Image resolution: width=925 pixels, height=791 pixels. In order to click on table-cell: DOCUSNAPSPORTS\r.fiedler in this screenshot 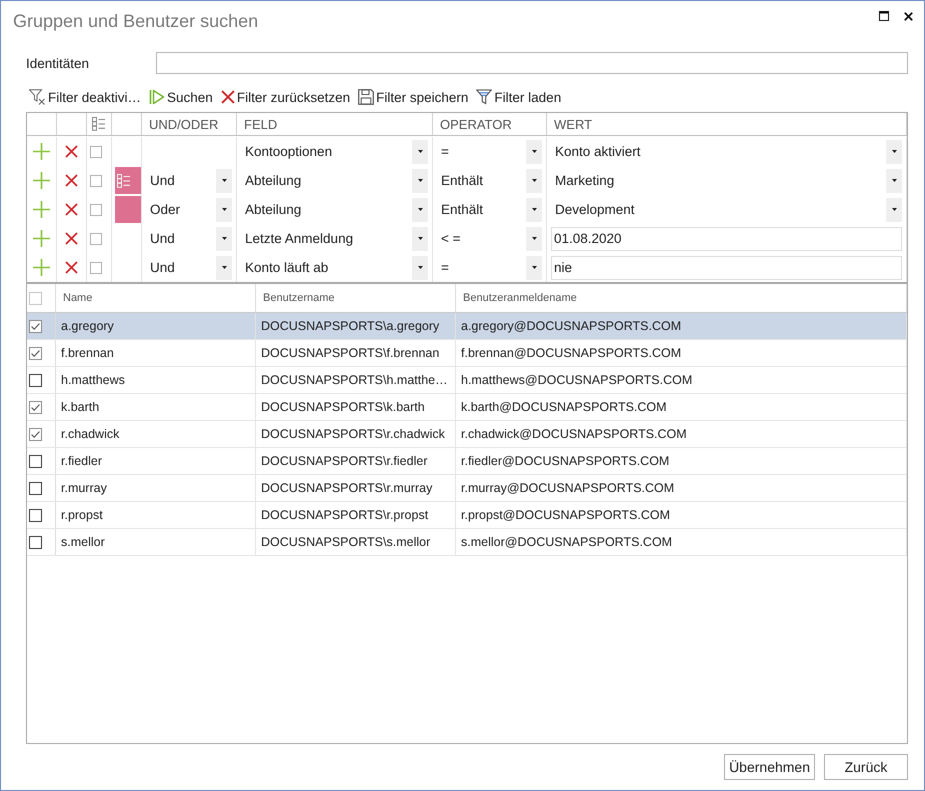, I will do `click(356, 461)`.